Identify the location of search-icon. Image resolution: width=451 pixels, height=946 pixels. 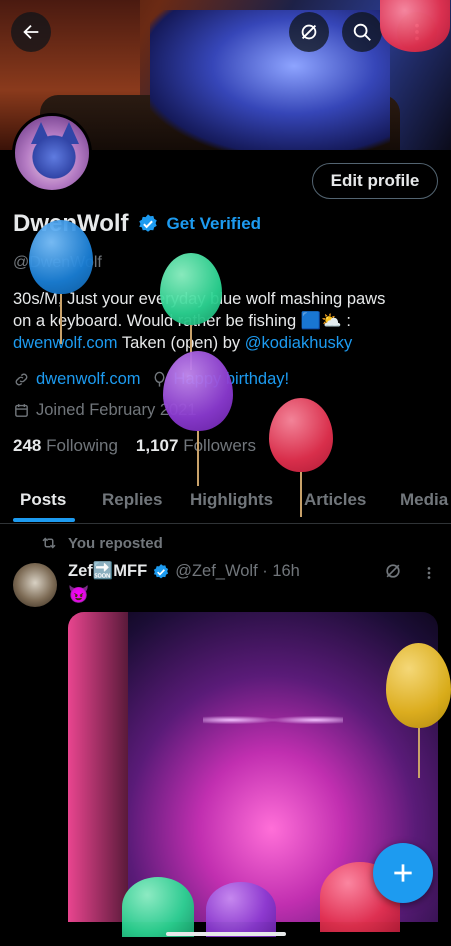
(362, 32).